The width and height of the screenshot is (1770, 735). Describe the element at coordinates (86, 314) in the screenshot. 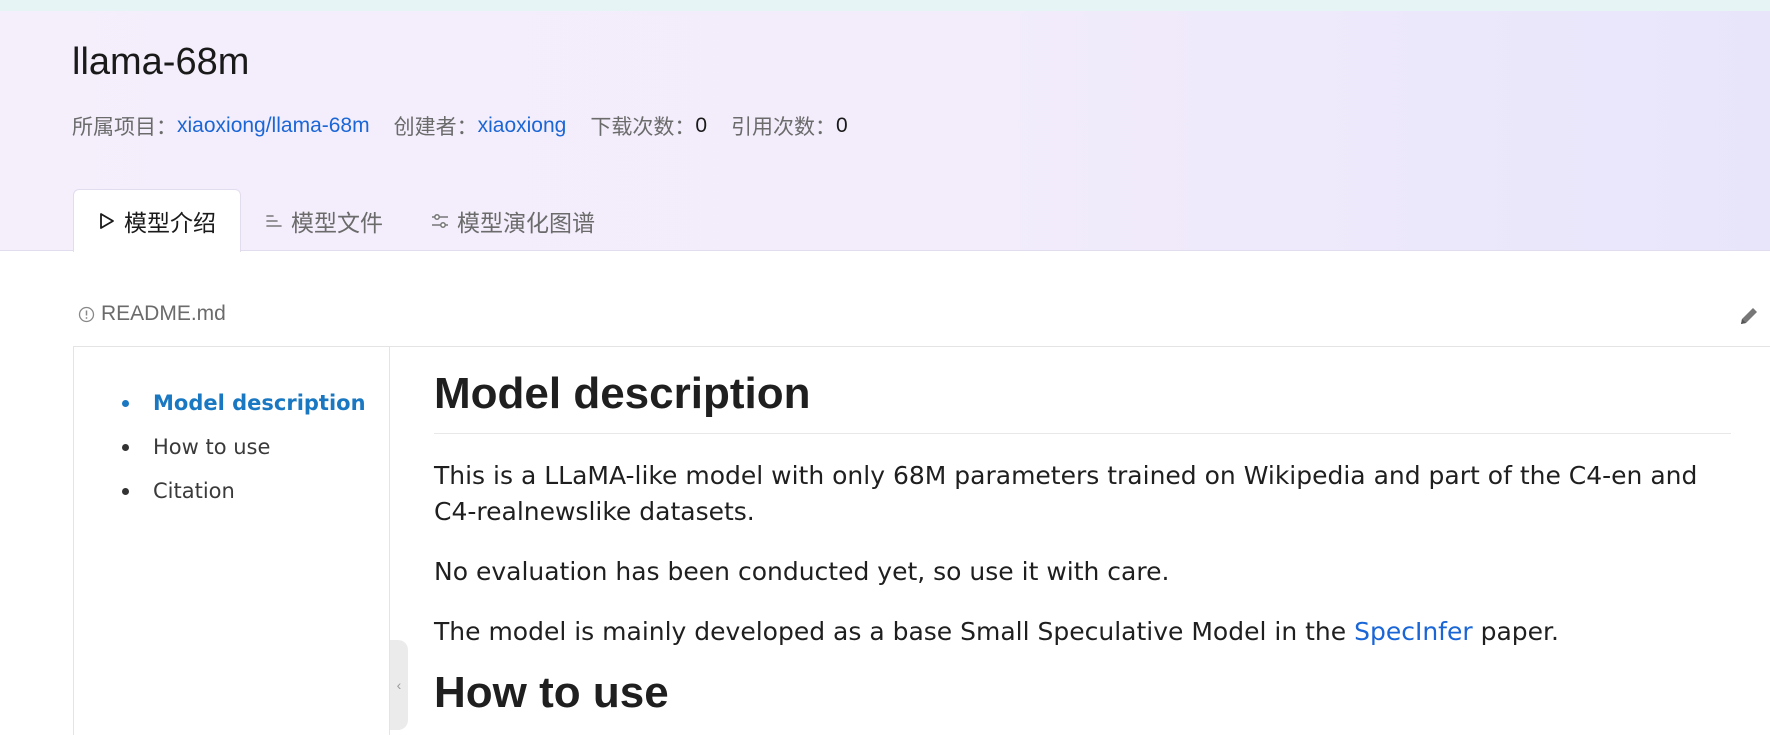

I see `info-circle-icon` at that location.